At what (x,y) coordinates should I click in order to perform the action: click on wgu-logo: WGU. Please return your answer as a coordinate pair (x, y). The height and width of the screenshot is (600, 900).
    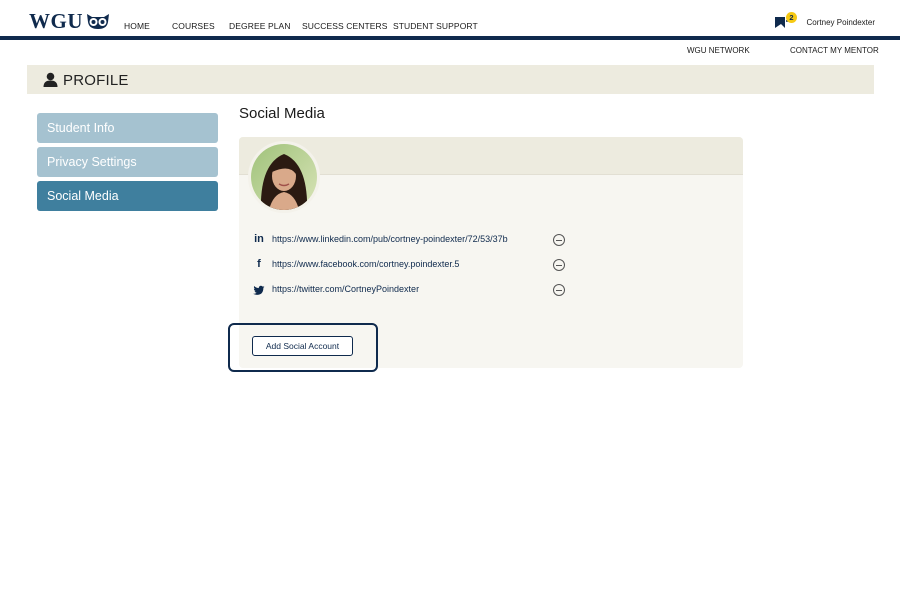
    Looking at the image, I should click on (69, 21).